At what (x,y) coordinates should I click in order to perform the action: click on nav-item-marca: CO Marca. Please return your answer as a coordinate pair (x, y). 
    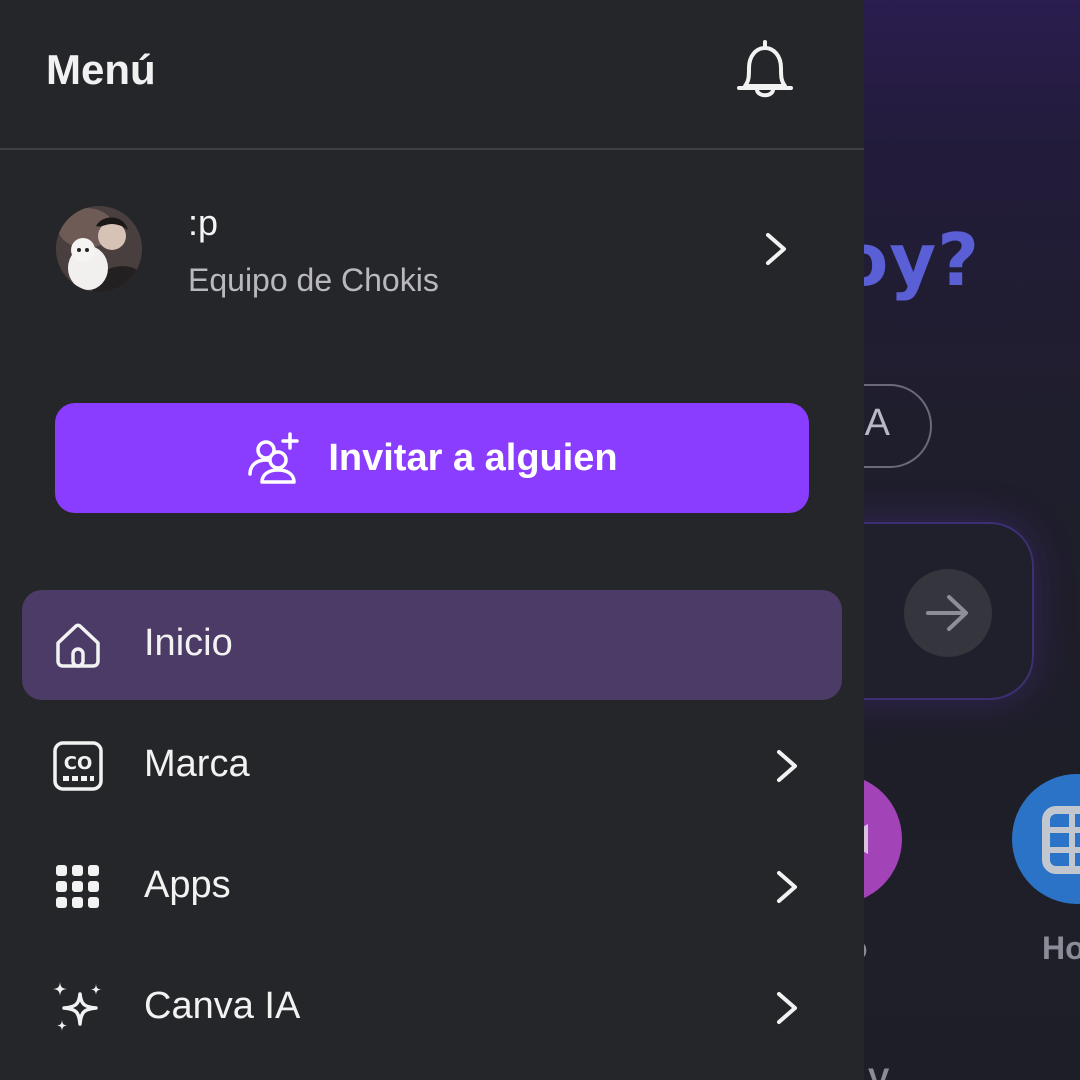
    Looking at the image, I should click on (432, 766).